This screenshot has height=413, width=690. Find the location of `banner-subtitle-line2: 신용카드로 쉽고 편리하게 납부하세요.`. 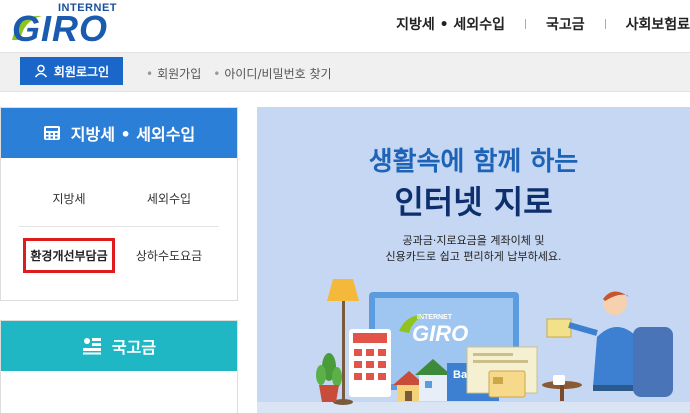

banner-subtitle-line2: 신용카드로 쉽고 편리하게 납부하세요. is located at coordinates (473, 256).